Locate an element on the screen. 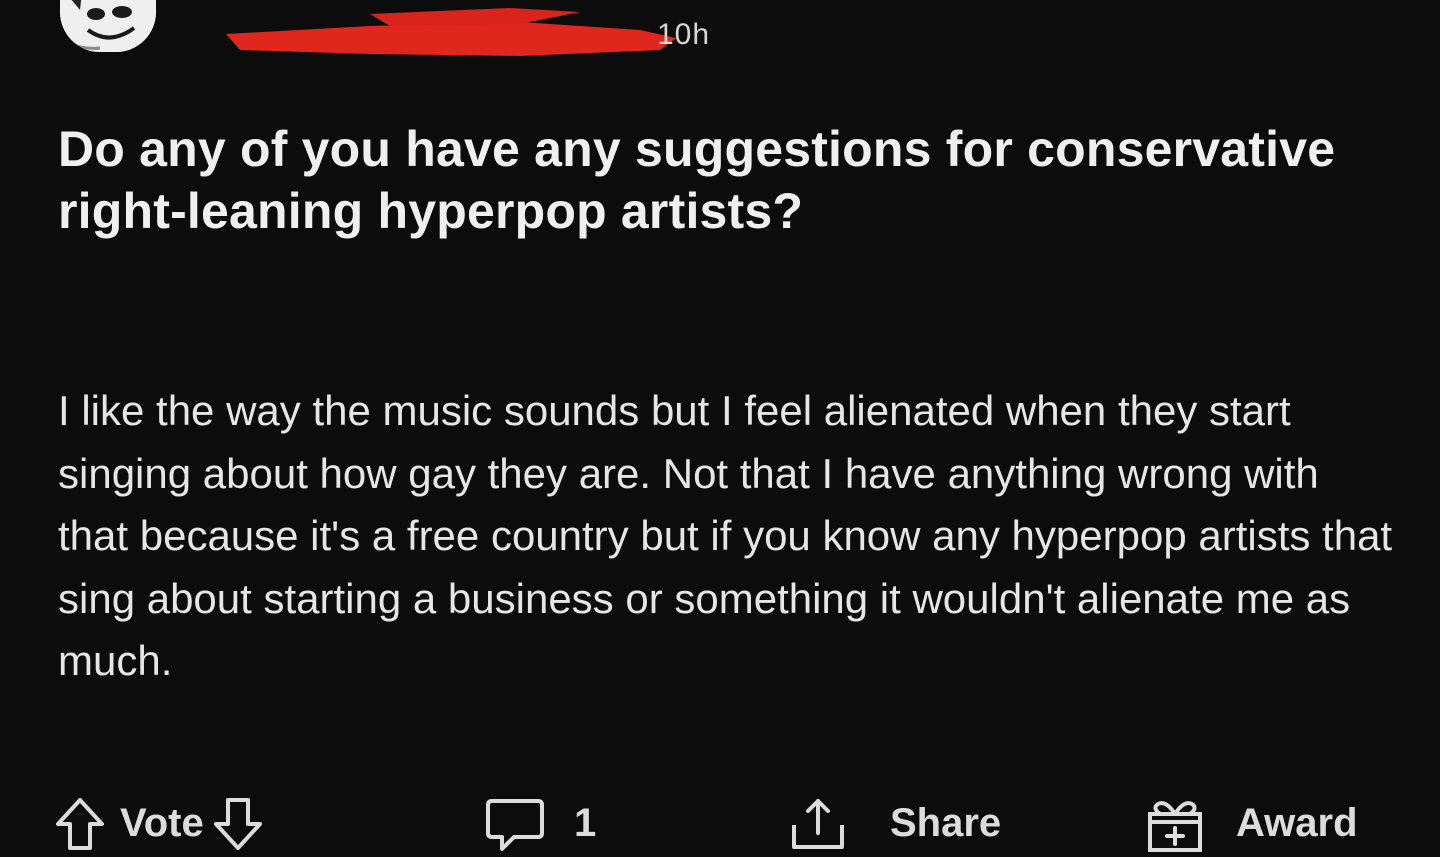  comment-count: 1 is located at coordinates (585, 823).